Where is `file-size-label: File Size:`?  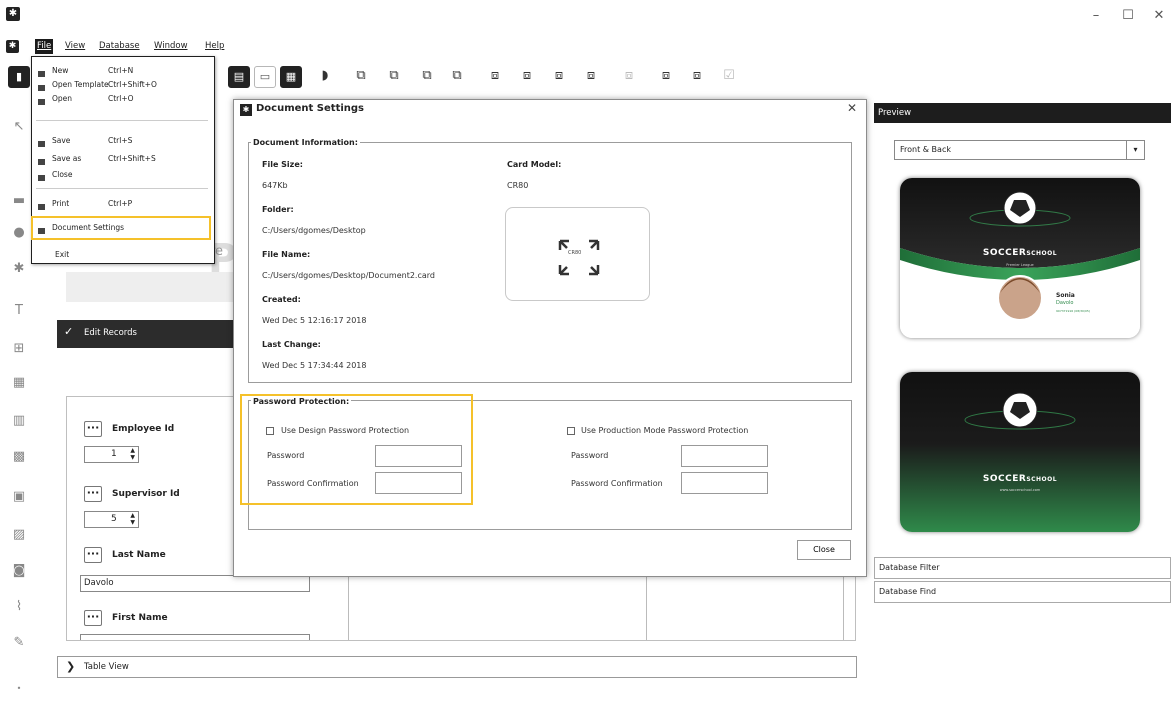
file-size-label: File Size: is located at coordinates (282, 164).